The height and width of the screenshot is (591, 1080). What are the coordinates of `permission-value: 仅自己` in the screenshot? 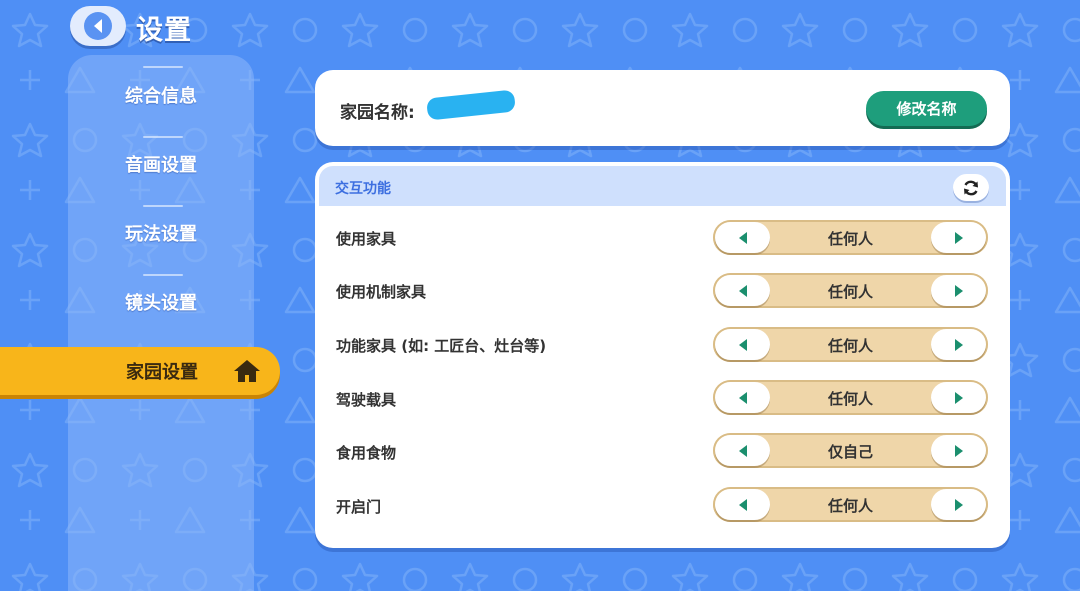 It's located at (850, 452).